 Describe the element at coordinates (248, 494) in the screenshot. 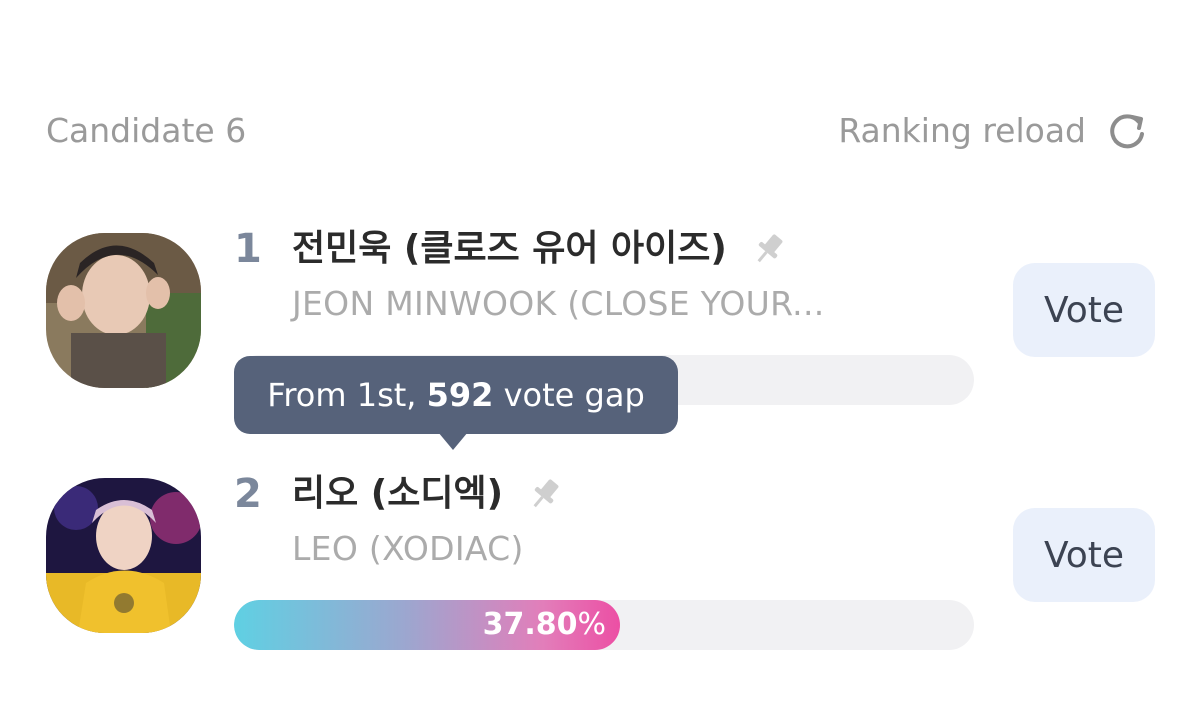

I see `rank-number: 2` at that location.